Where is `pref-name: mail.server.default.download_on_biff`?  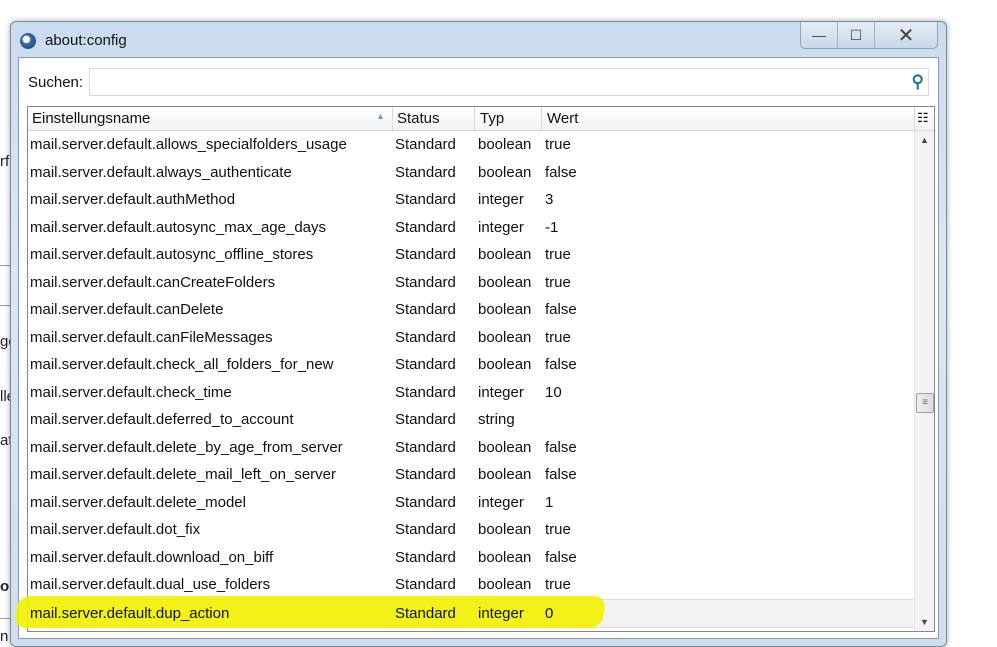
pref-name: mail.server.default.download_on_biff is located at coordinates (152, 557).